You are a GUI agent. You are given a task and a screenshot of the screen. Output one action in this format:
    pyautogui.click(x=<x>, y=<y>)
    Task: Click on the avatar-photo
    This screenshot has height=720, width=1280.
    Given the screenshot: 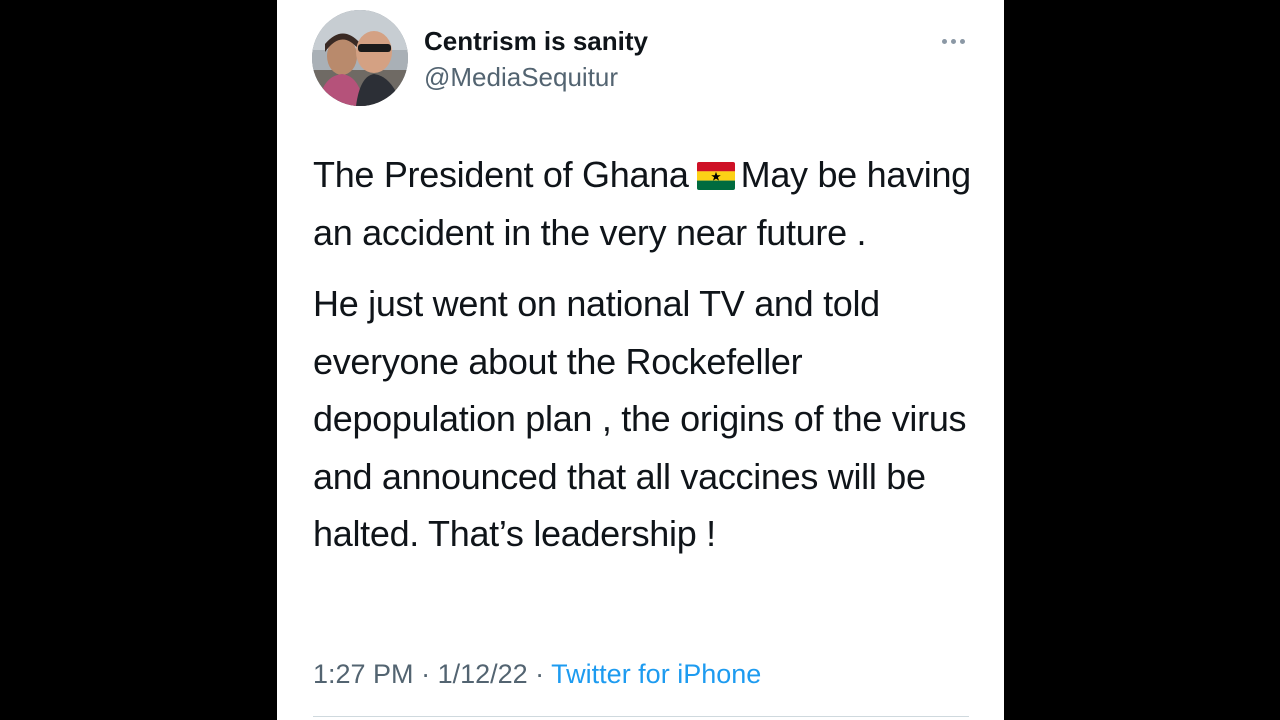 What is the action you would take?
    pyautogui.click(x=360, y=58)
    